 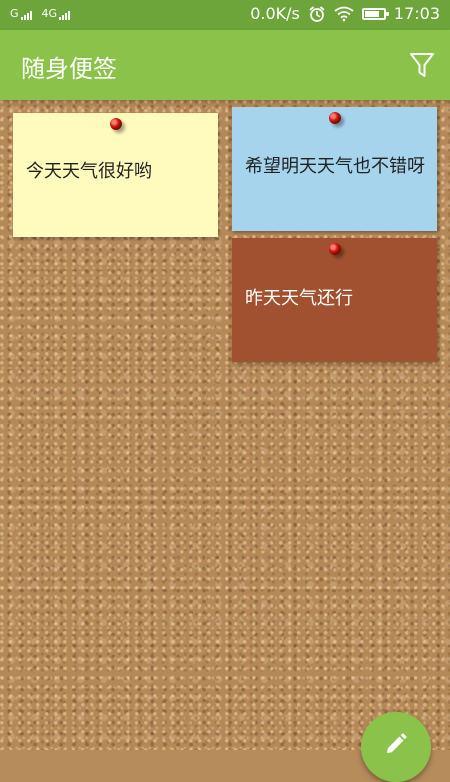 What do you see at coordinates (275, 13) in the screenshot?
I see `network-speed: 0.0K/s` at bounding box center [275, 13].